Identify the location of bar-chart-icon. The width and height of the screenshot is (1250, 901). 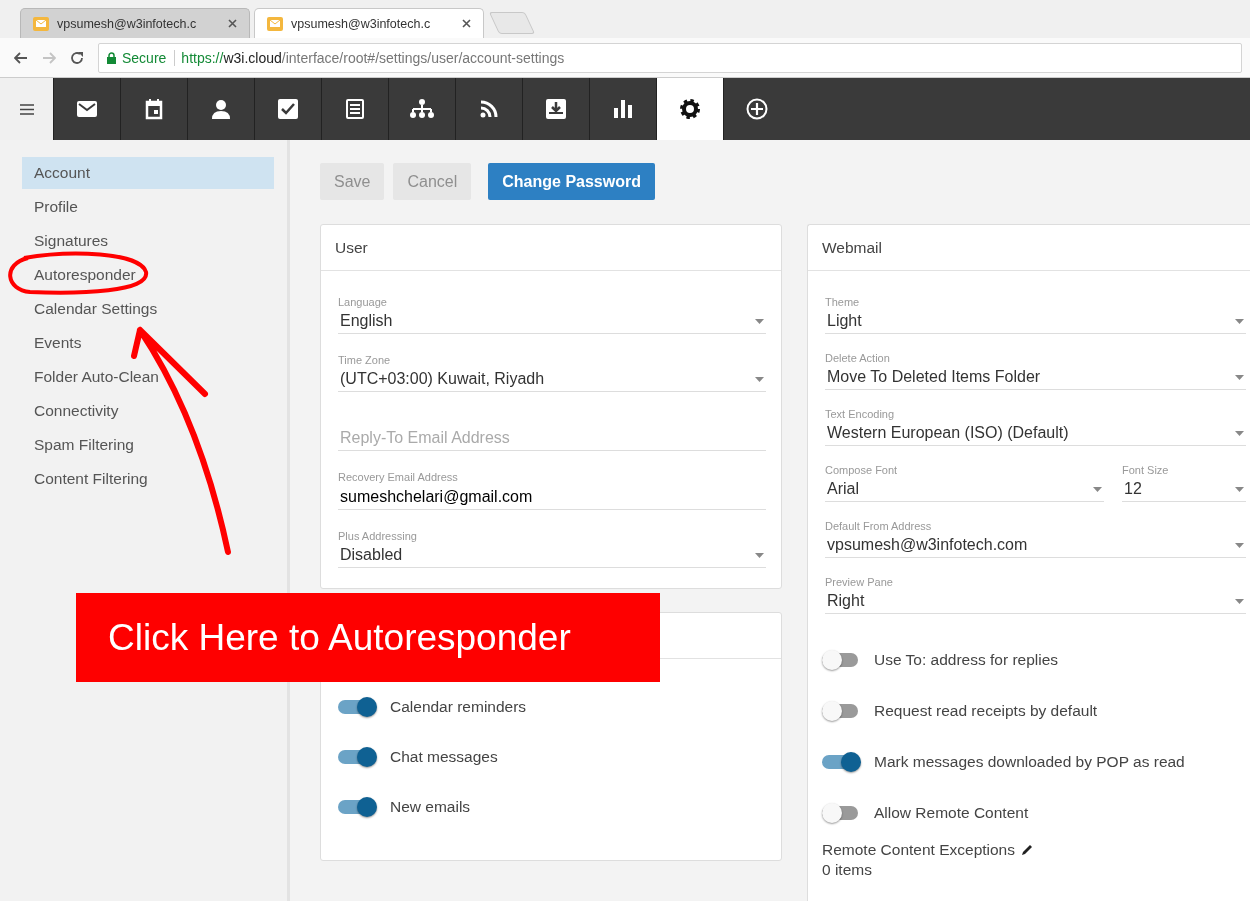
(623, 109).